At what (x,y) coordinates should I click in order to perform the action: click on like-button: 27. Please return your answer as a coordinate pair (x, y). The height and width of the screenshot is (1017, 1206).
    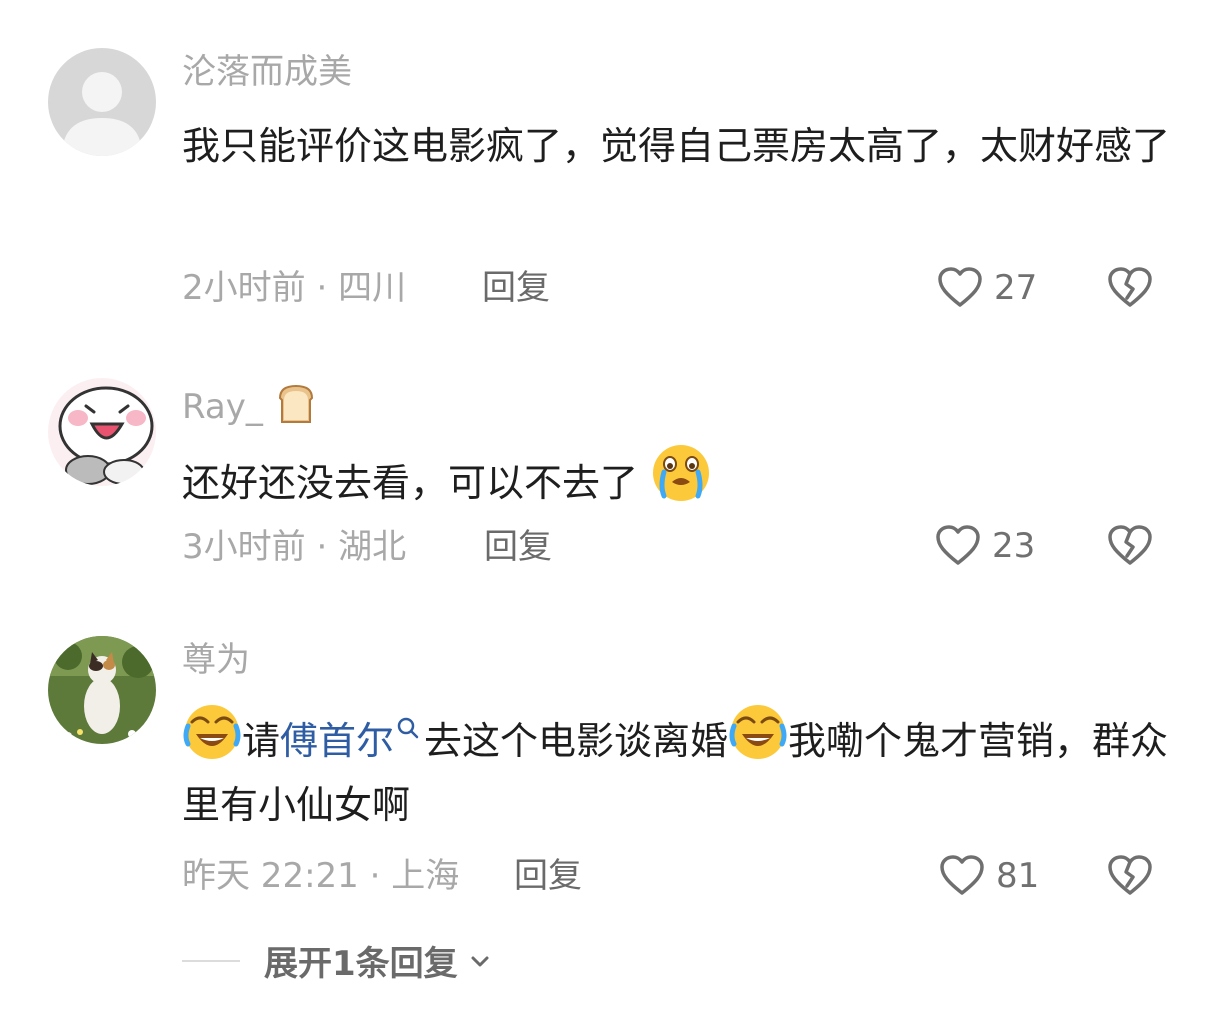
    Looking at the image, I should click on (986, 288).